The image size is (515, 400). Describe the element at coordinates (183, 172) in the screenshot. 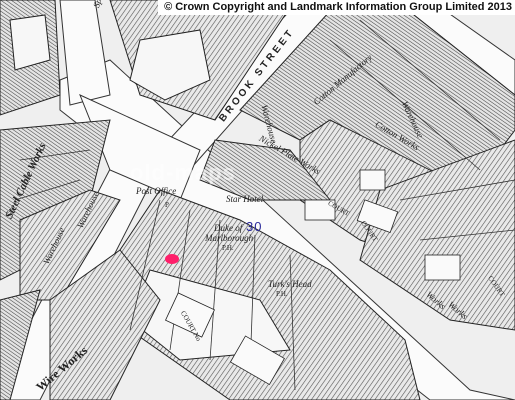

I see `watermark-text: old-maps` at that location.